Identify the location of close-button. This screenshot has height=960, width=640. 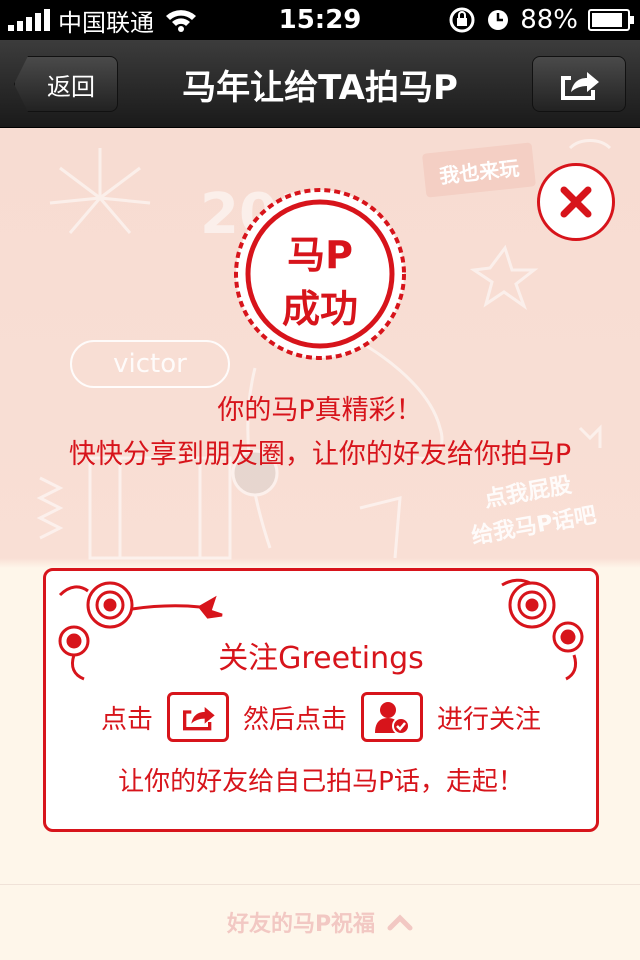
(576, 202).